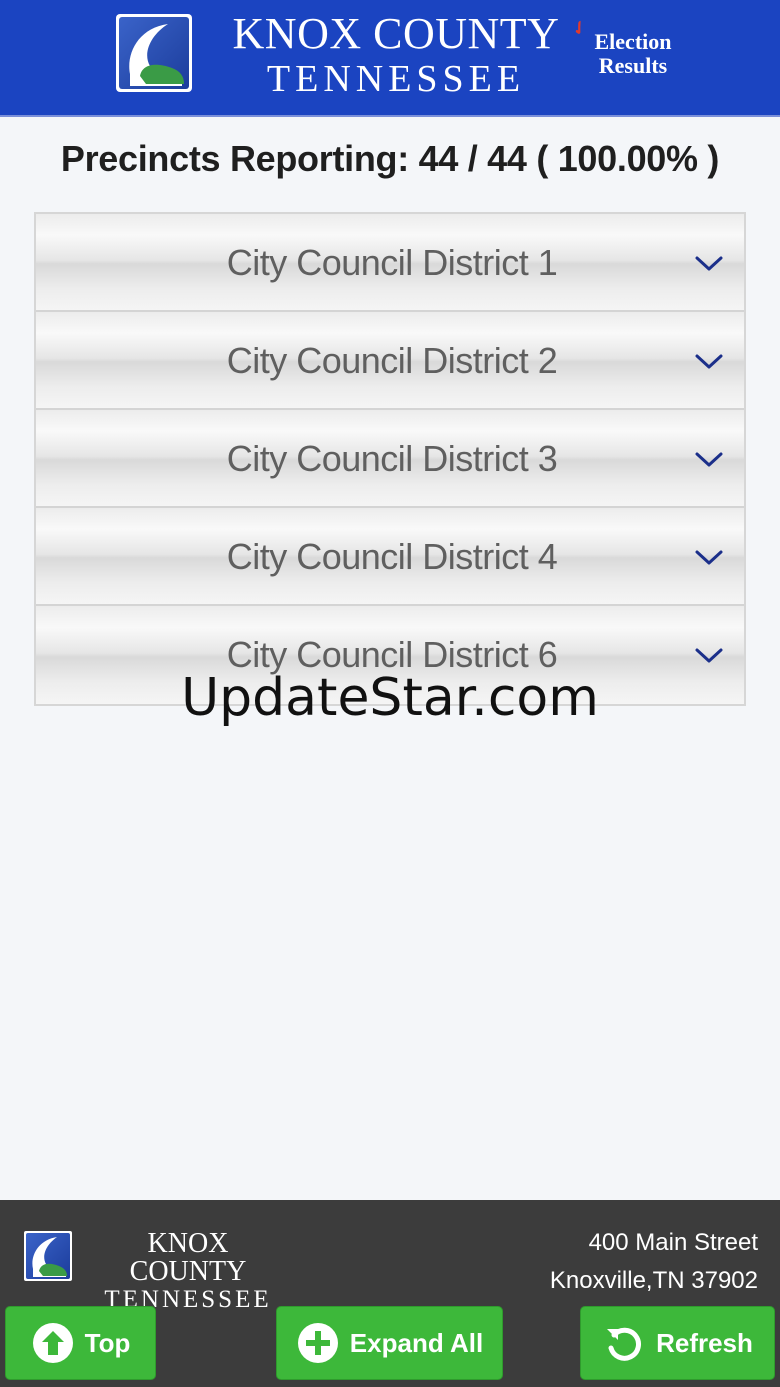  I want to click on election-results-tag: ✓ Election Results, so click(624, 46).